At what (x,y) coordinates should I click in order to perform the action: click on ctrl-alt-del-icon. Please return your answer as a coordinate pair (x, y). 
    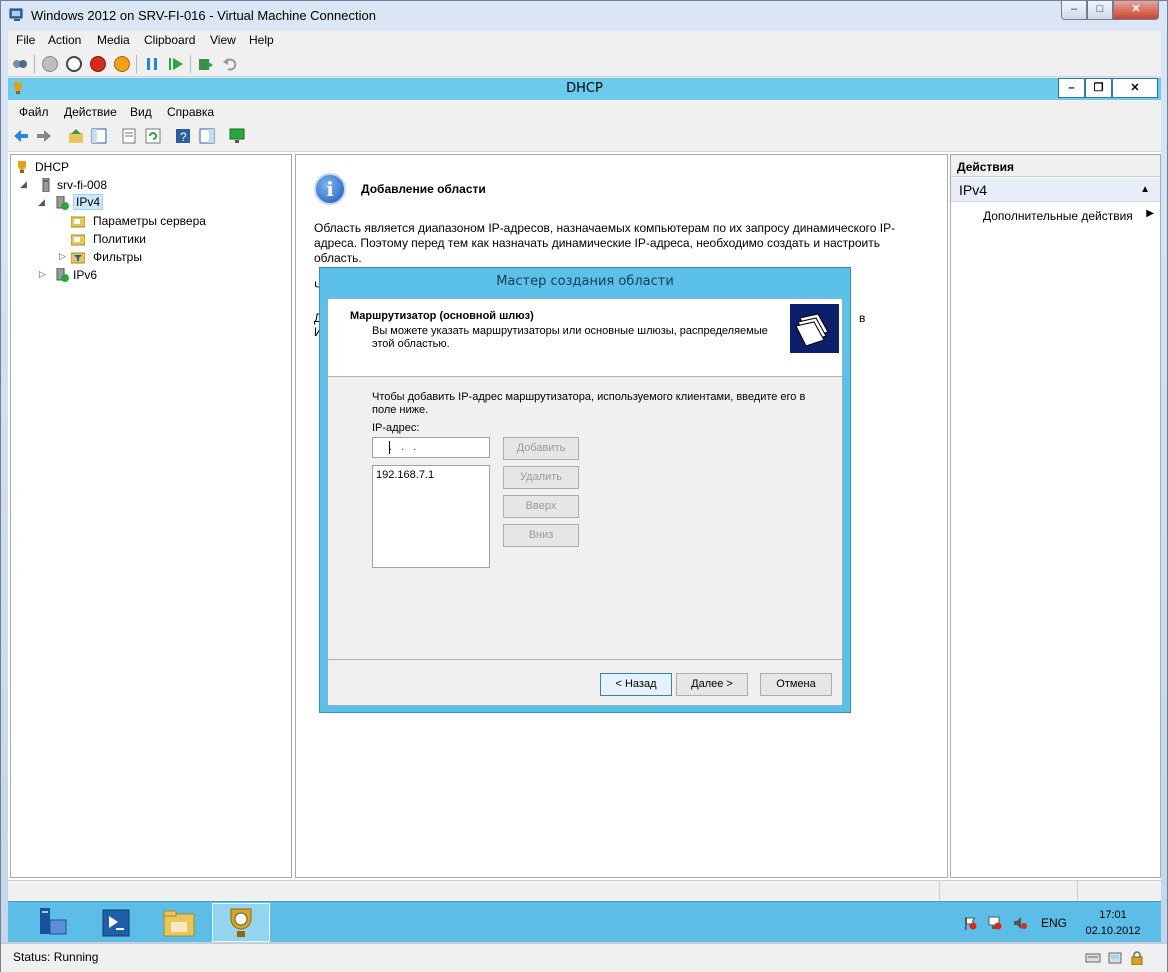
    Looking at the image, I should click on (20, 64).